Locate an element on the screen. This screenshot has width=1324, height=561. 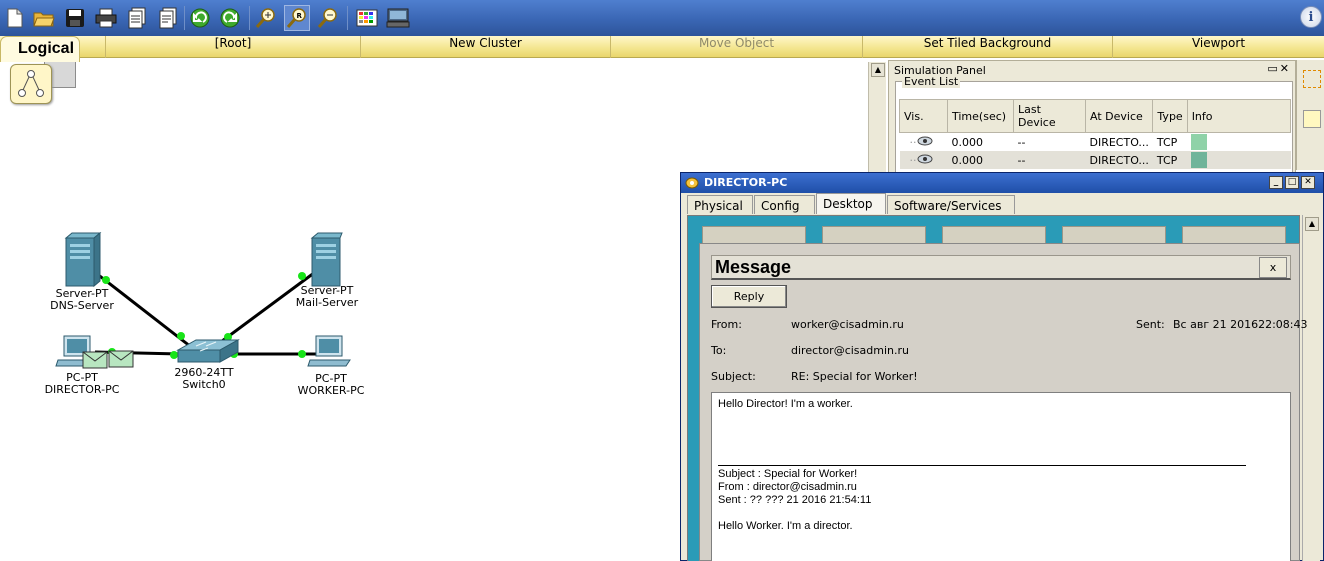
side-toolbar is located at coordinates (1310, 115).